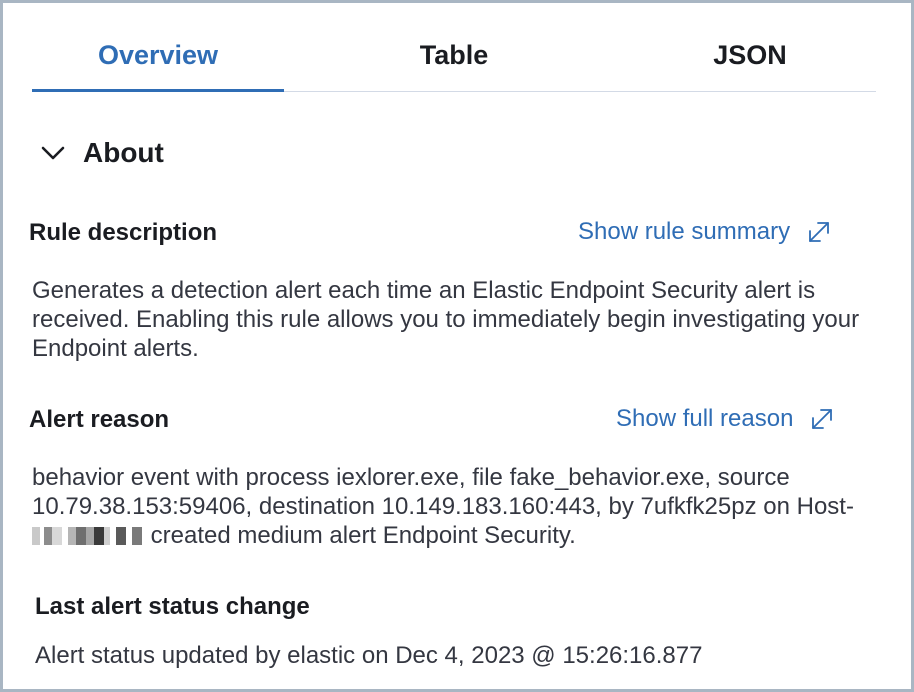 This screenshot has height=692, width=914. What do you see at coordinates (705, 418) in the screenshot?
I see `show-full-reason-label: Show full reason` at bounding box center [705, 418].